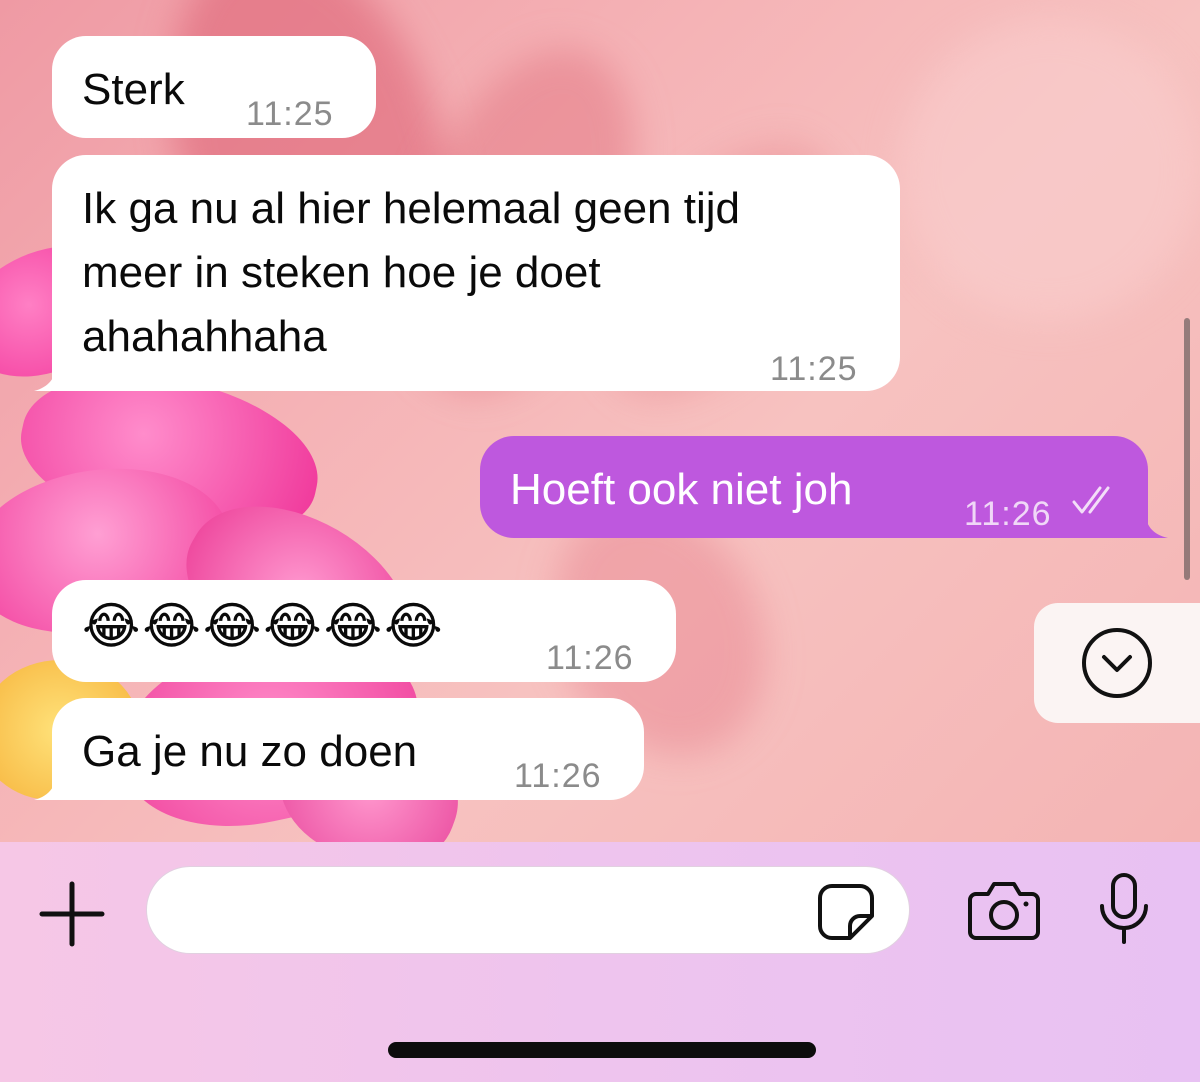 This screenshot has height=1082, width=1200. I want to click on message-text: Ga je nu zo doen, so click(250, 751).